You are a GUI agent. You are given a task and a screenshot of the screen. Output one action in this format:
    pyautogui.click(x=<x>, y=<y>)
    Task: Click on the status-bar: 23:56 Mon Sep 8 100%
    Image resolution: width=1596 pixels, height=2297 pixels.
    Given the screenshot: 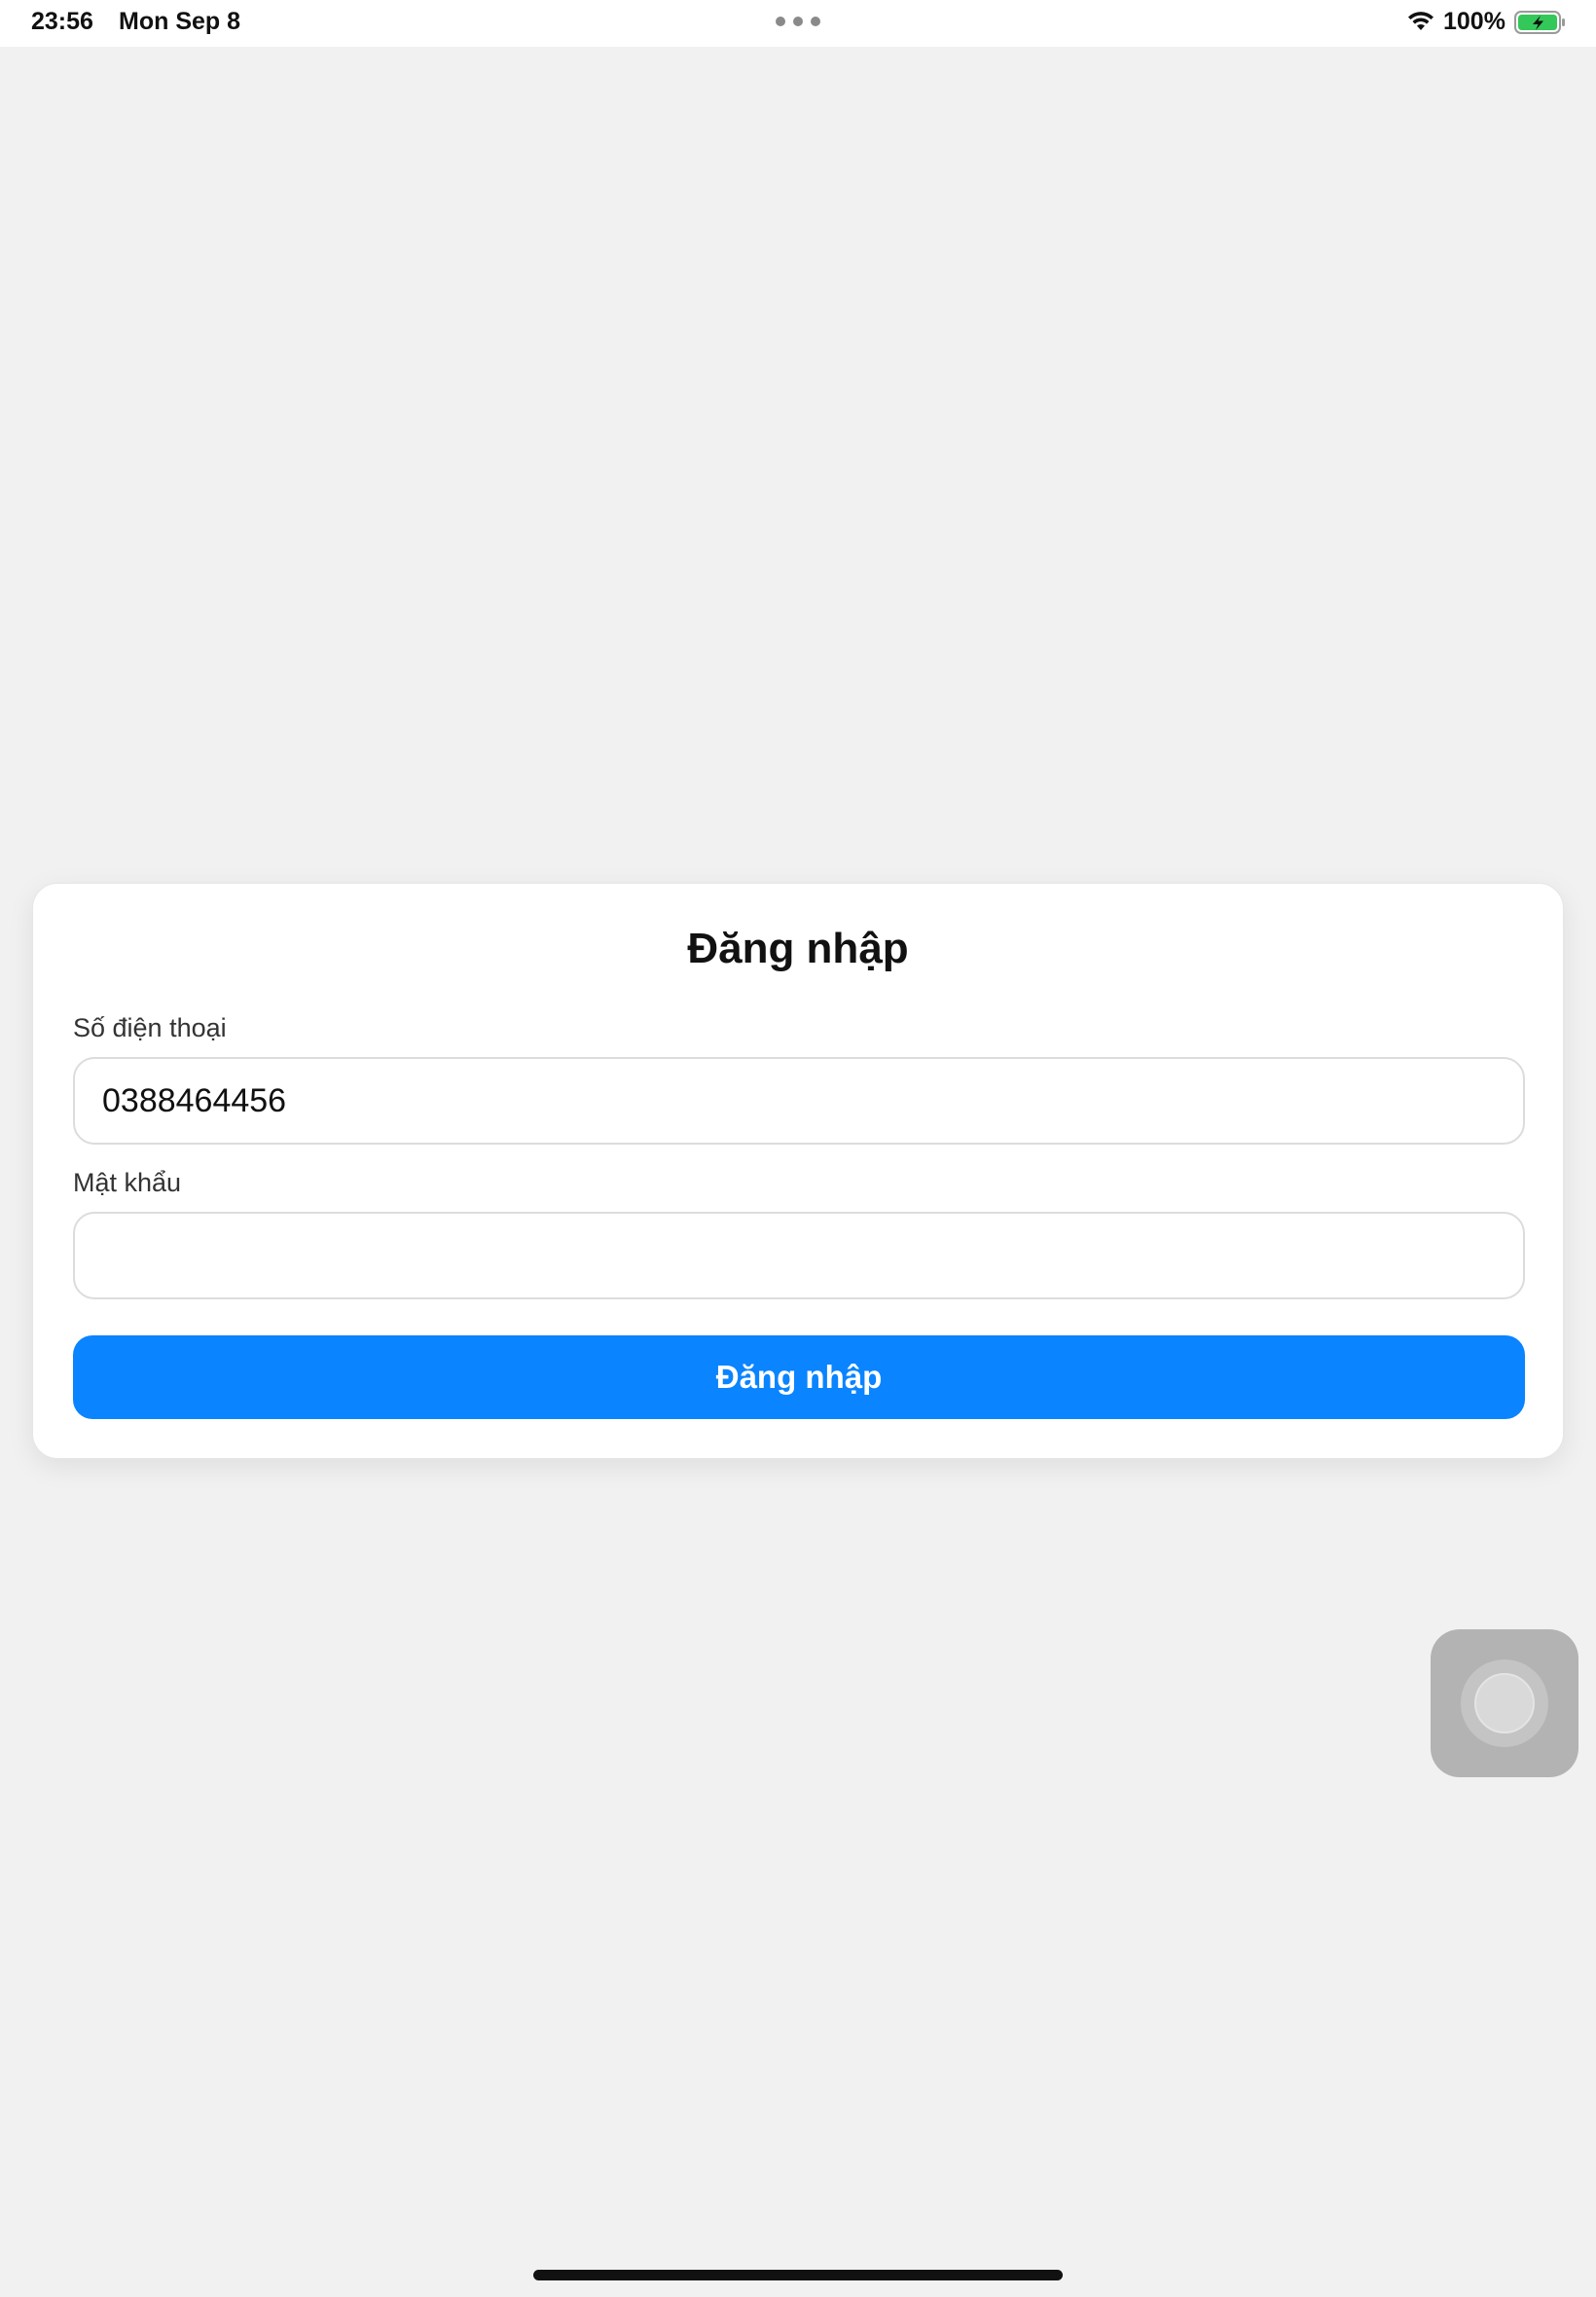 What is the action you would take?
    pyautogui.click(x=798, y=23)
    